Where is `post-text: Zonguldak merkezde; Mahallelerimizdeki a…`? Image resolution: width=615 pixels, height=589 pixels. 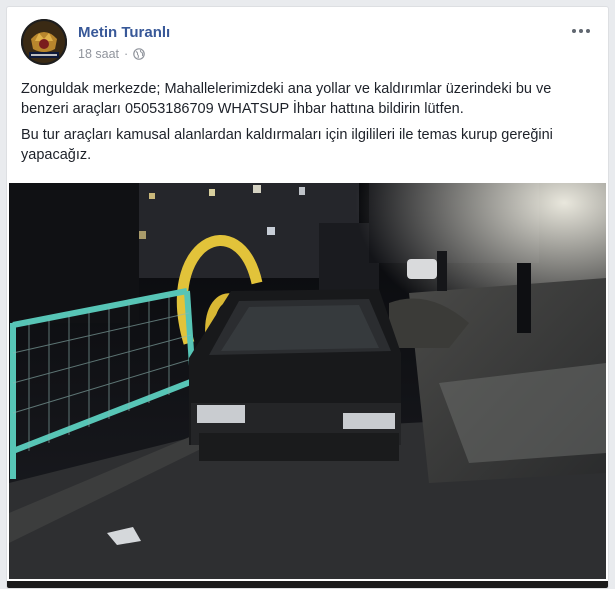
post-text: Zonguldak merkezde; Mahallelerimizdeki a… is located at coordinates (308, 125).